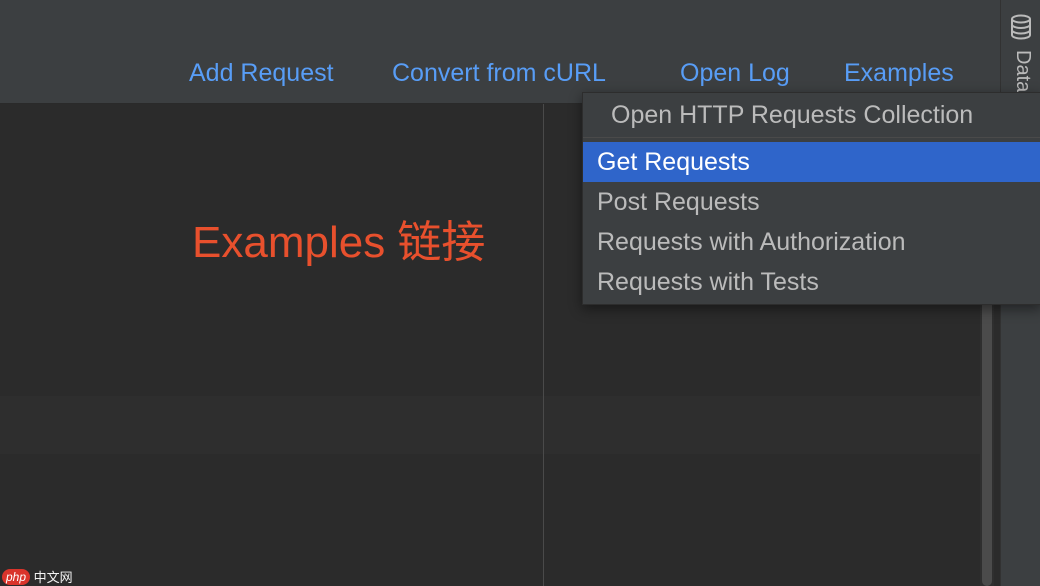 This screenshot has width=1040, height=586. Describe the element at coordinates (1021, 29) in the screenshot. I see `database-icon` at that location.